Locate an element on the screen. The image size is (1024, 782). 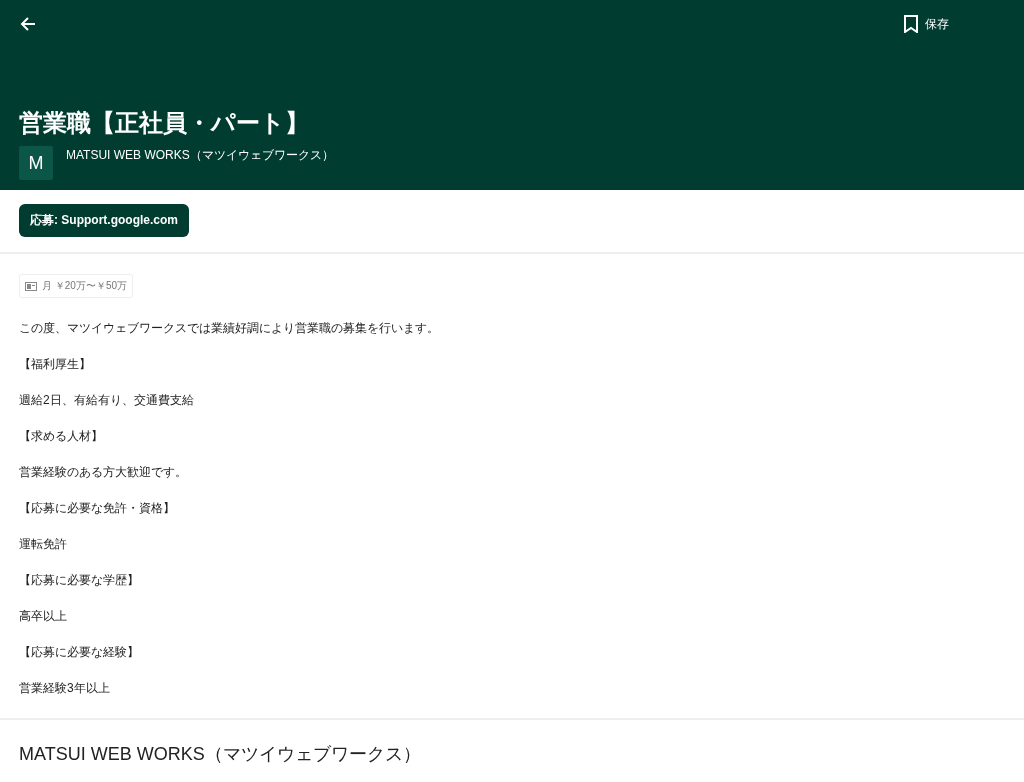
description-text: 【応募に必要な学歴】 is located at coordinates (79, 580).